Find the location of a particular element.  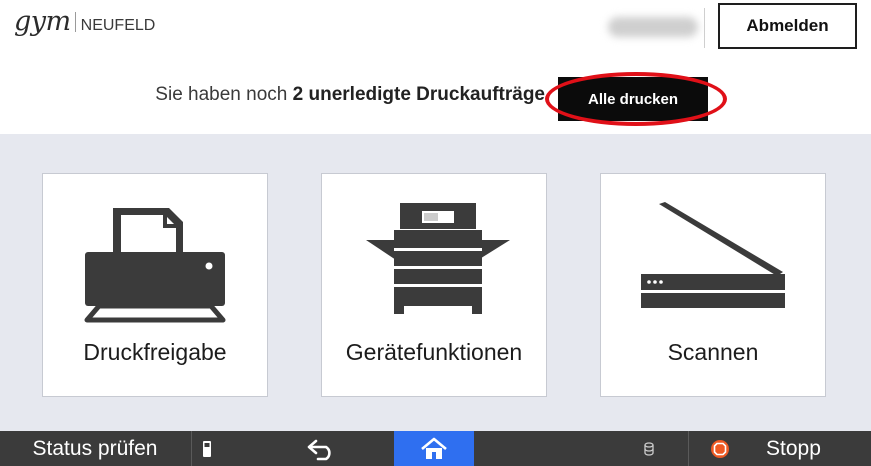

tile-label: Scannen is located at coordinates (713, 352).